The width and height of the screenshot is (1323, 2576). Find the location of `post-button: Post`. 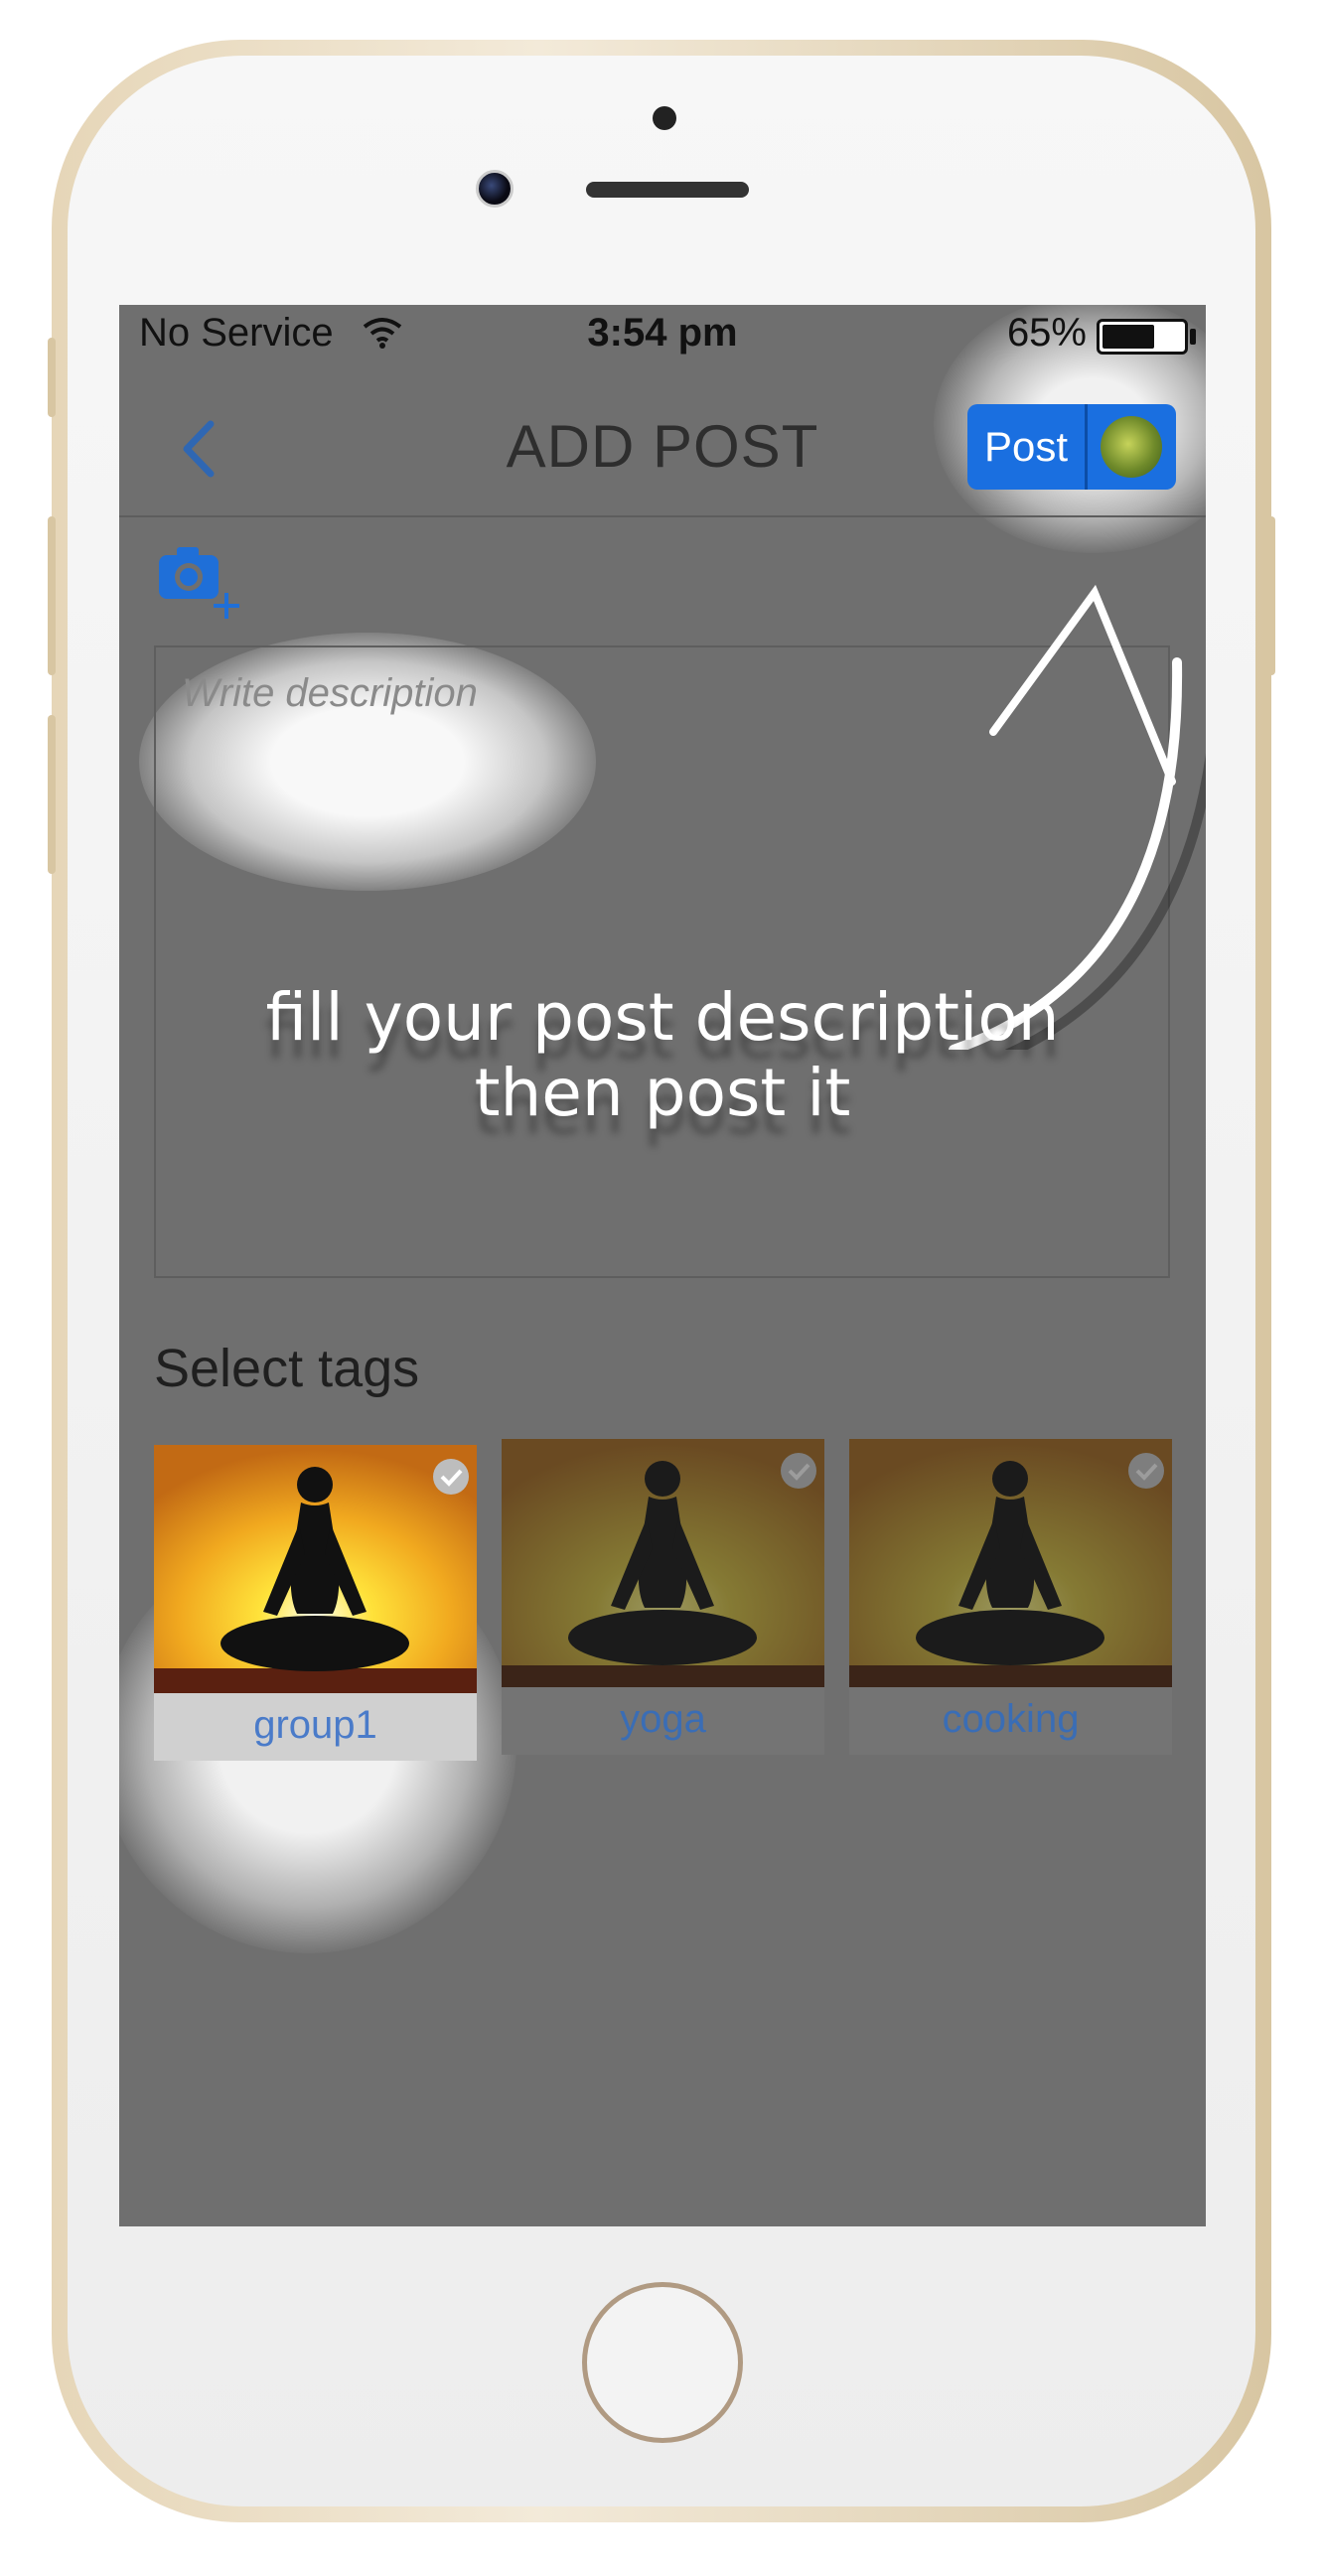

post-button: Post is located at coordinates (1026, 447).